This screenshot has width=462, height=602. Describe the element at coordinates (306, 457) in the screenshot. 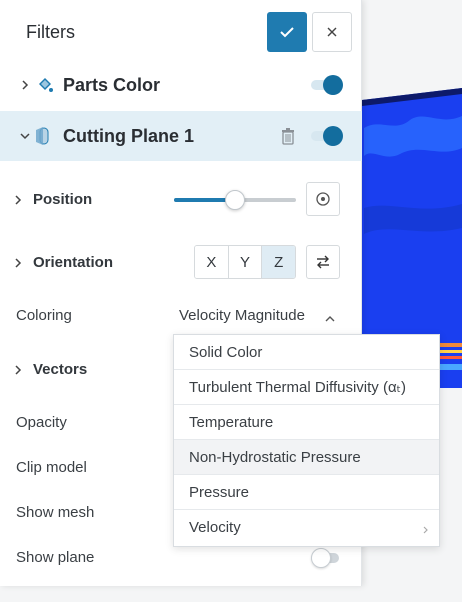

I see `dropdown-option-non-hydrostatic-pressure: Non-Hydrostatic Pressure` at that location.